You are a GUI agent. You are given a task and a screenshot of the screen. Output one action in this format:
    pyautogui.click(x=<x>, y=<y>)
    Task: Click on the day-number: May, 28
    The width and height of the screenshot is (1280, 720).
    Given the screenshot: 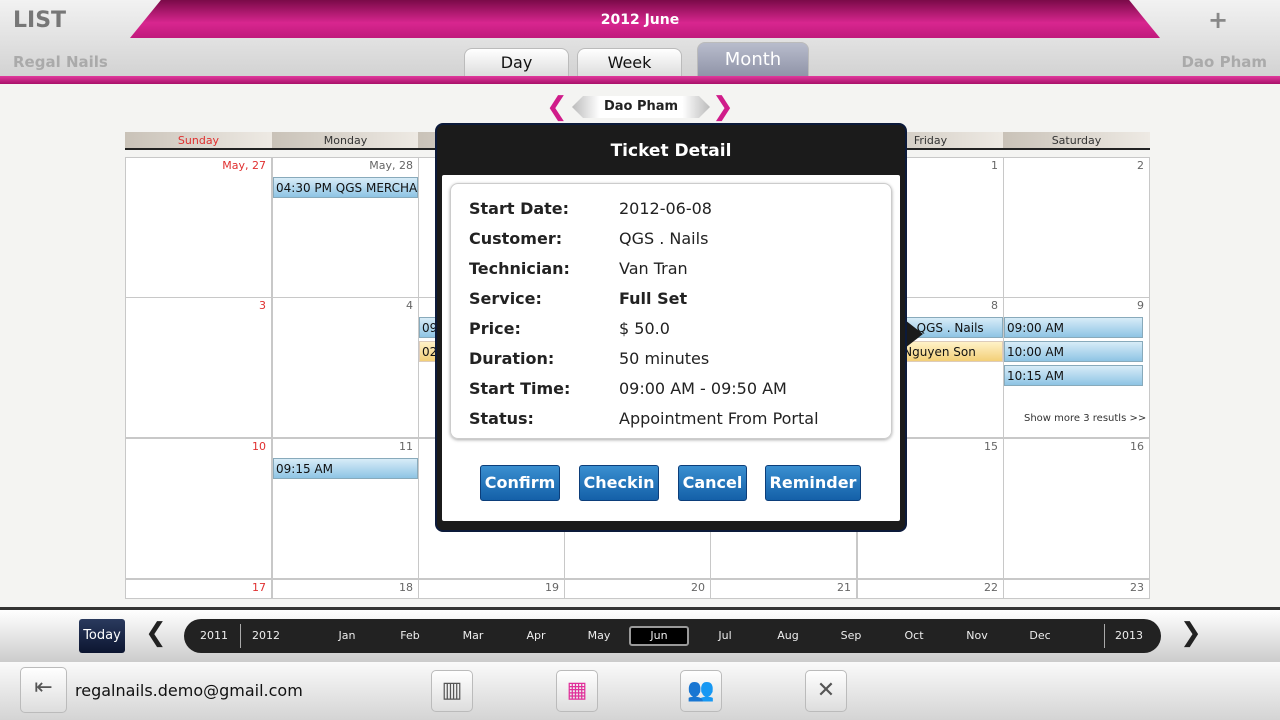 What is the action you would take?
    pyautogui.click(x=391, y=165)
    